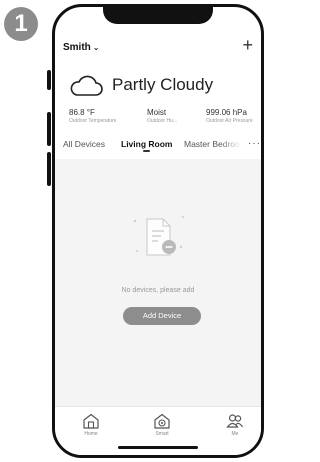 This screenshot has height=462, width=320. I want to click on weather-stat-temperature: 86.8 °F Outdoor Temperature, so click(92, 116).